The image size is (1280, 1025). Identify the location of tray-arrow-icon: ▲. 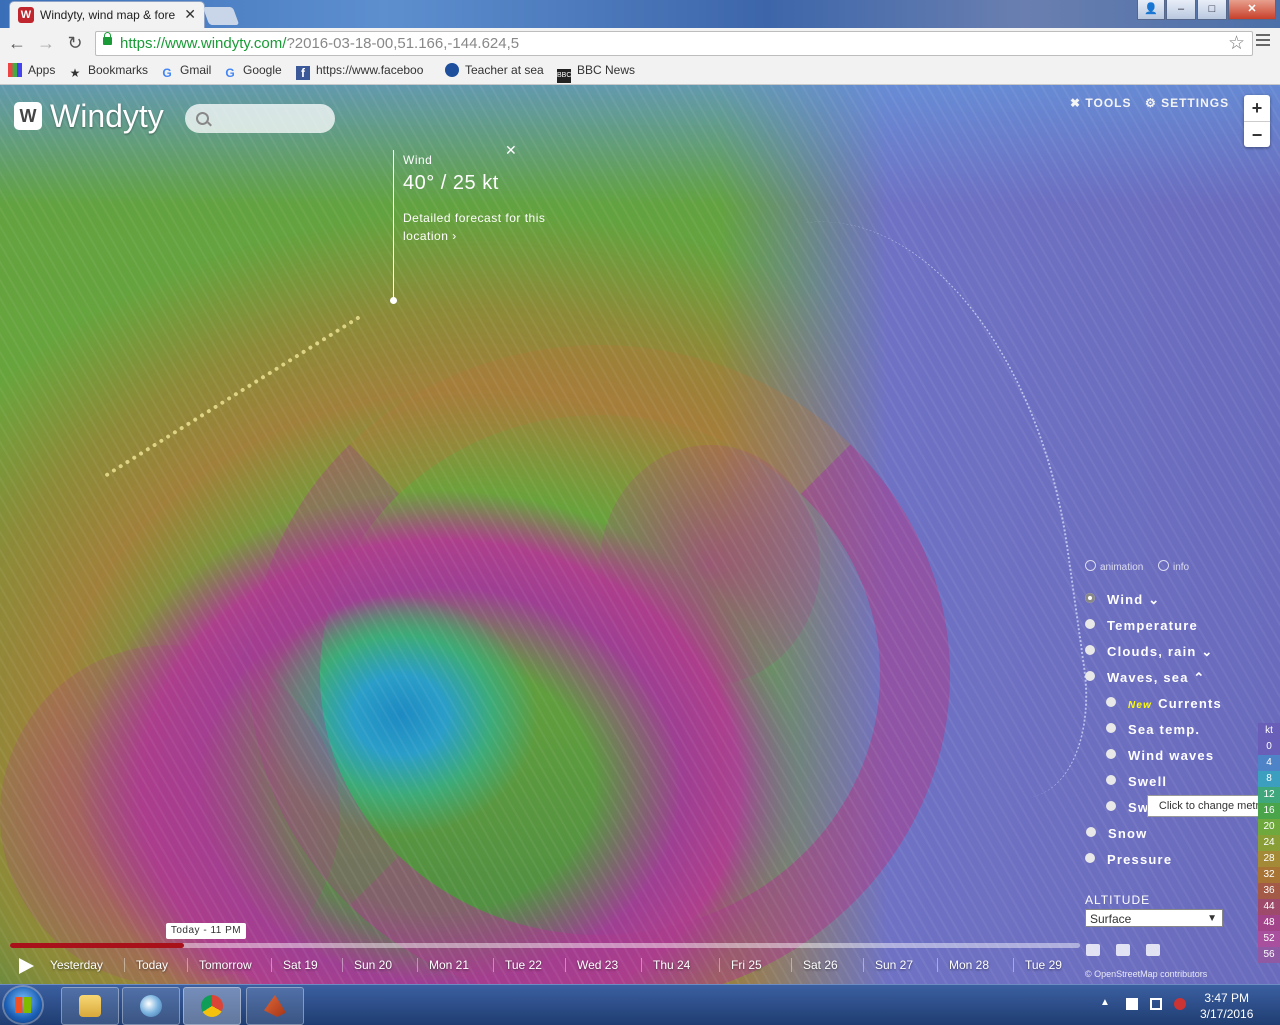
(1105, 1002).